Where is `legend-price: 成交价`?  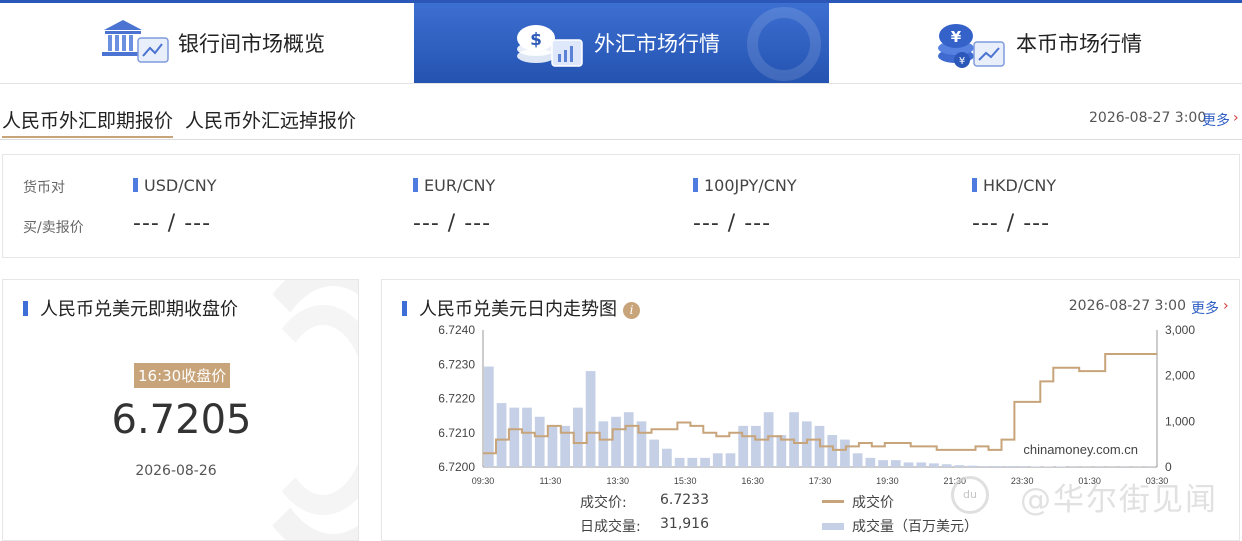 legend-price: 成交价 is located at coordinates (858, 502).